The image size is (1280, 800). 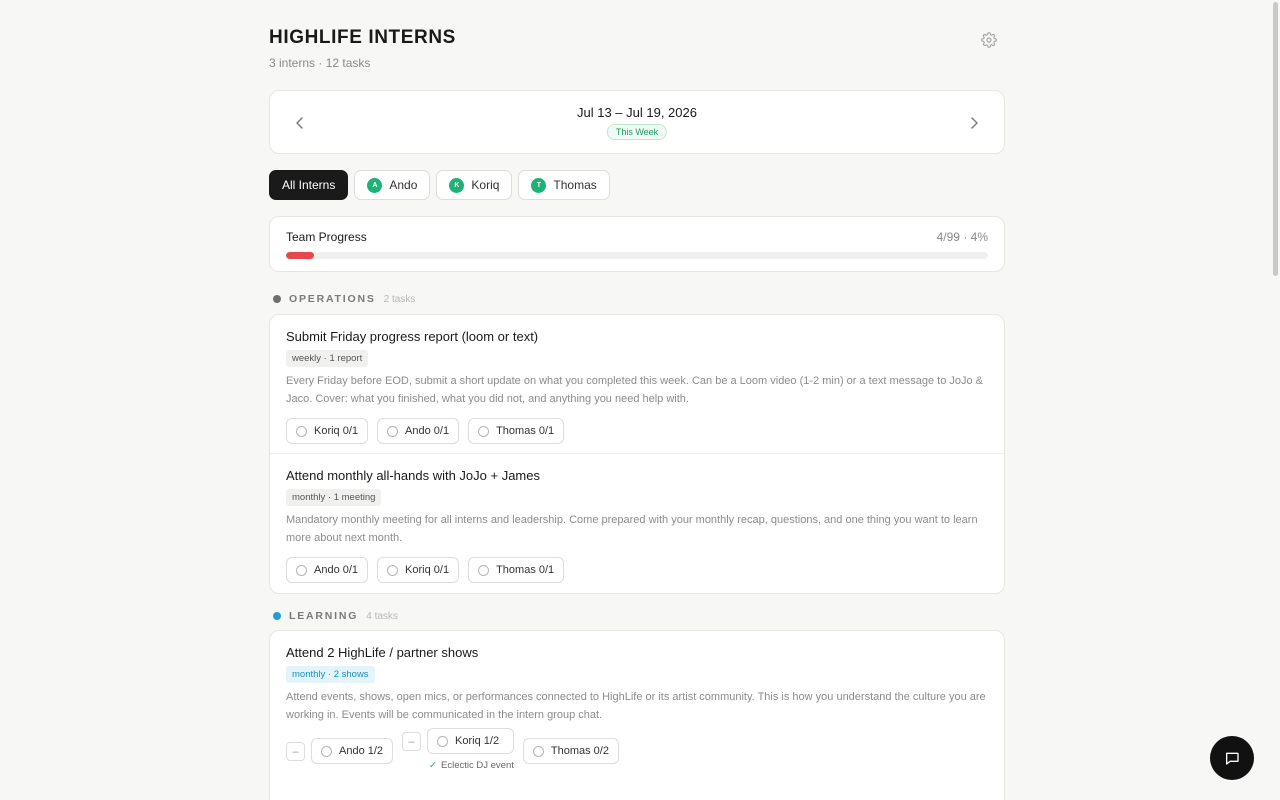 I want to click on check-icon: ✓, so click(x=433, y=765).